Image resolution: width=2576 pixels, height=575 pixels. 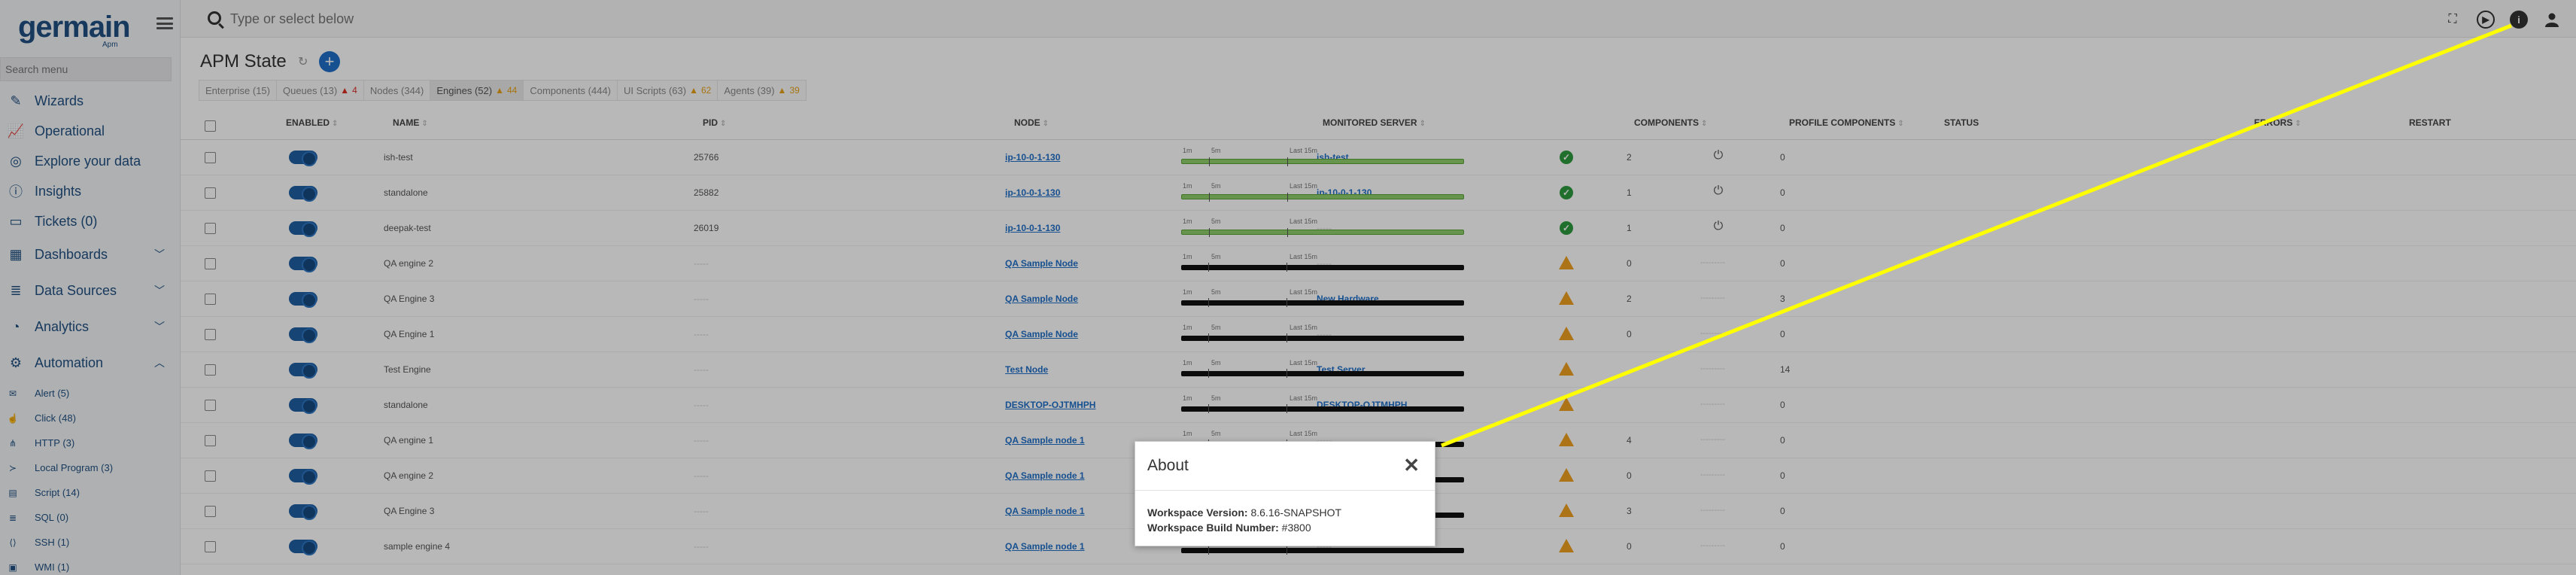 I want to click on workspace-version-row: Workspace Version: 8.6.16-SNAPSHOT, so click(x=1244, y=513).